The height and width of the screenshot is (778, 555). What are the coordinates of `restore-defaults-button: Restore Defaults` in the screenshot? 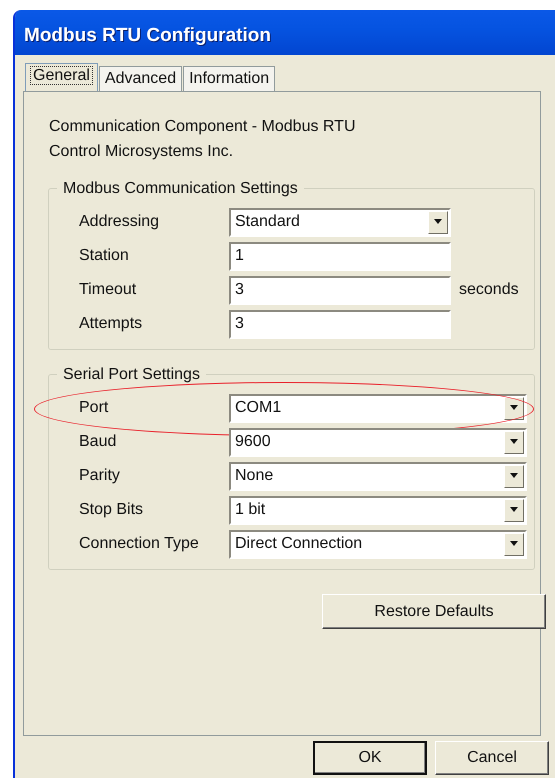 It's located at (434, 611).